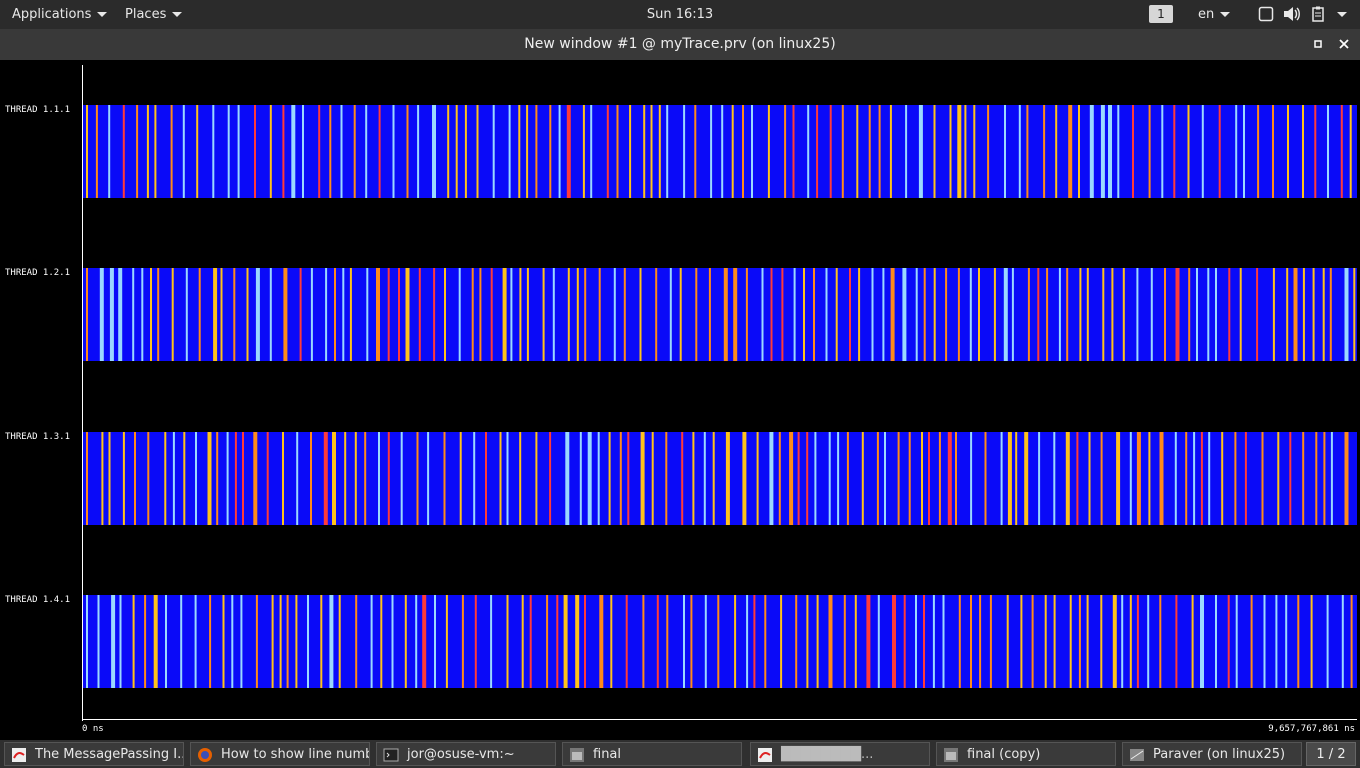 The image size is (1360, 768). What do you see at coordinates (1344, 44) in the screenshot?
I see `close-icon` at bounding box center [1344, 44].